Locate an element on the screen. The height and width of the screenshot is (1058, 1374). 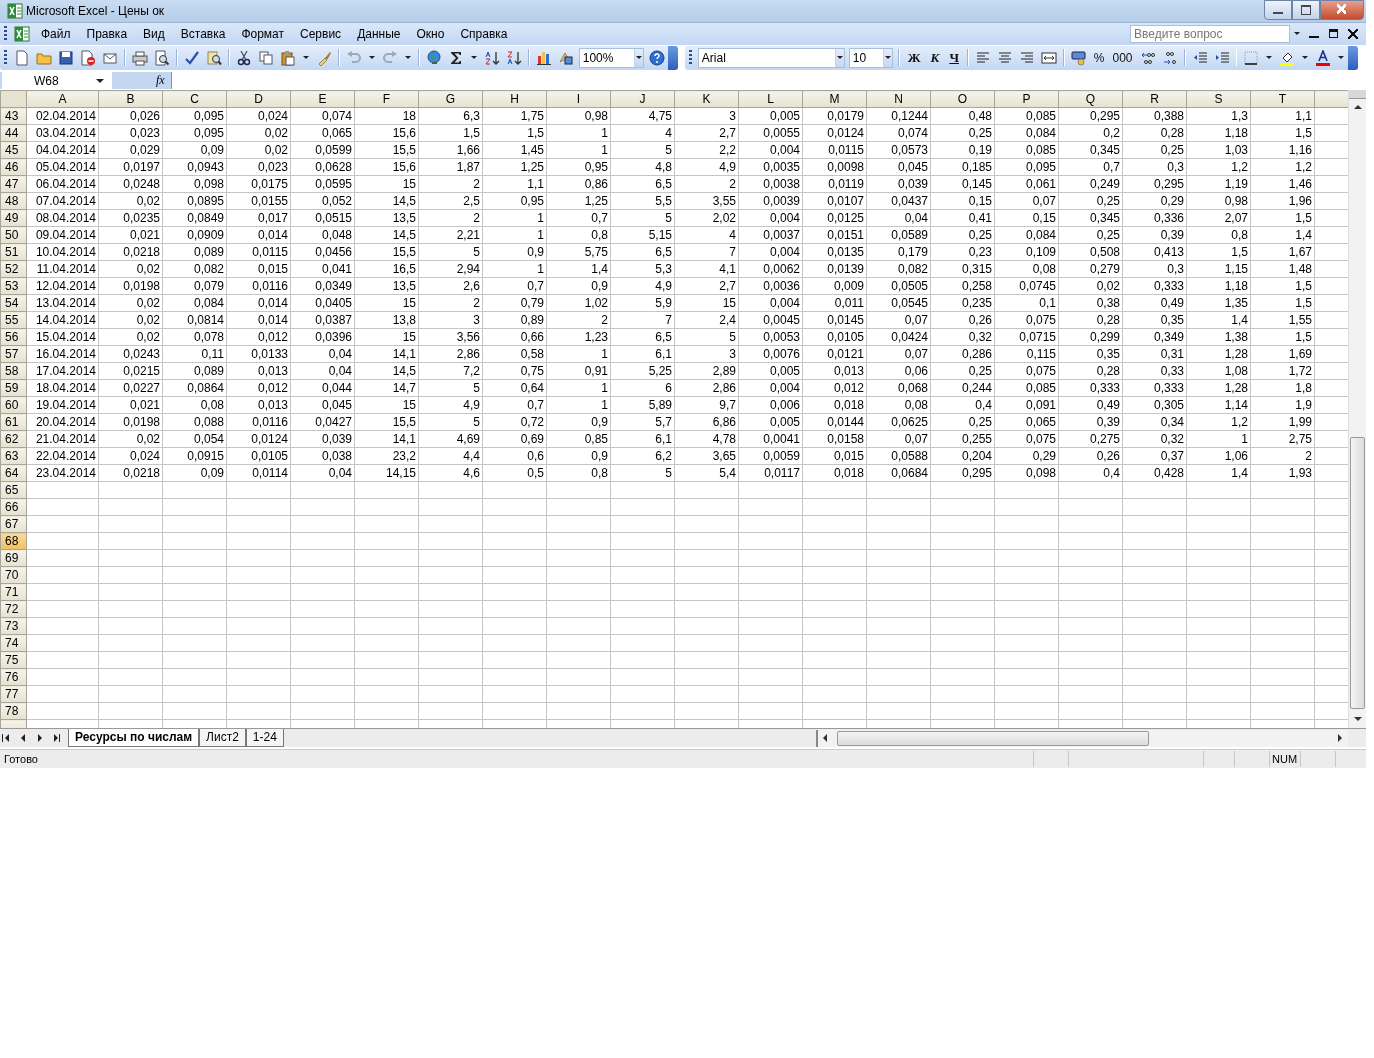
increase-indent-icon is located at coordinates (1221, 57).